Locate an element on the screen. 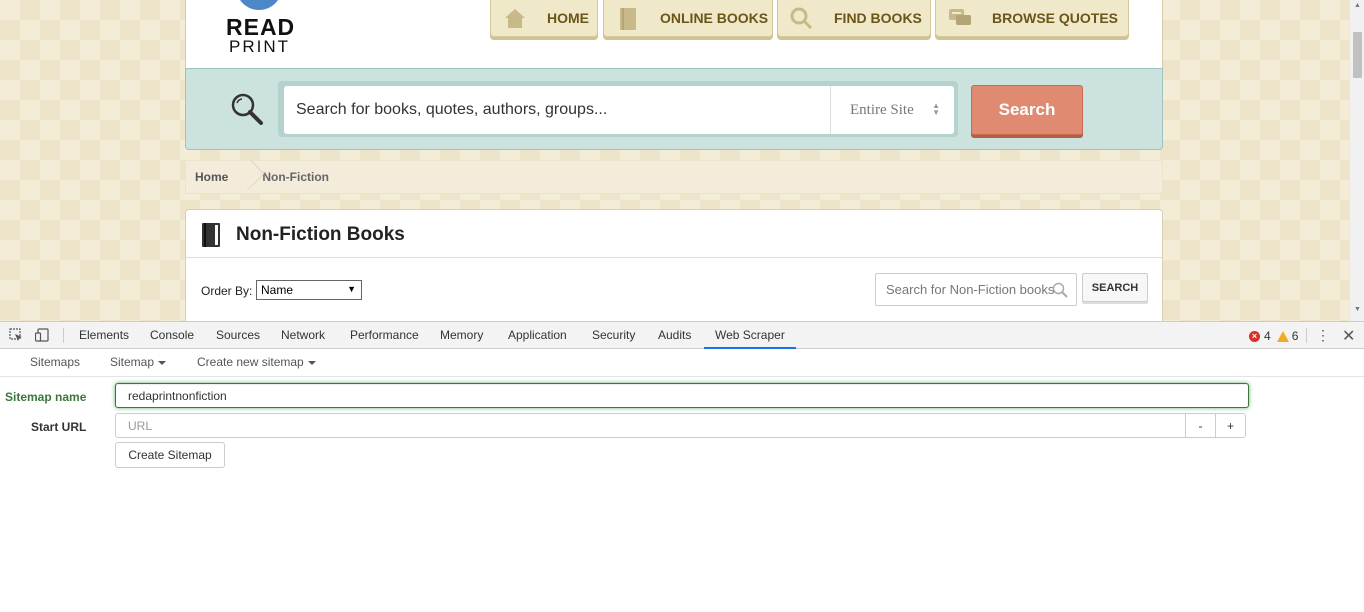 The image size is (1364, 612). tab-application: Application is located at coordinates (537, 335).